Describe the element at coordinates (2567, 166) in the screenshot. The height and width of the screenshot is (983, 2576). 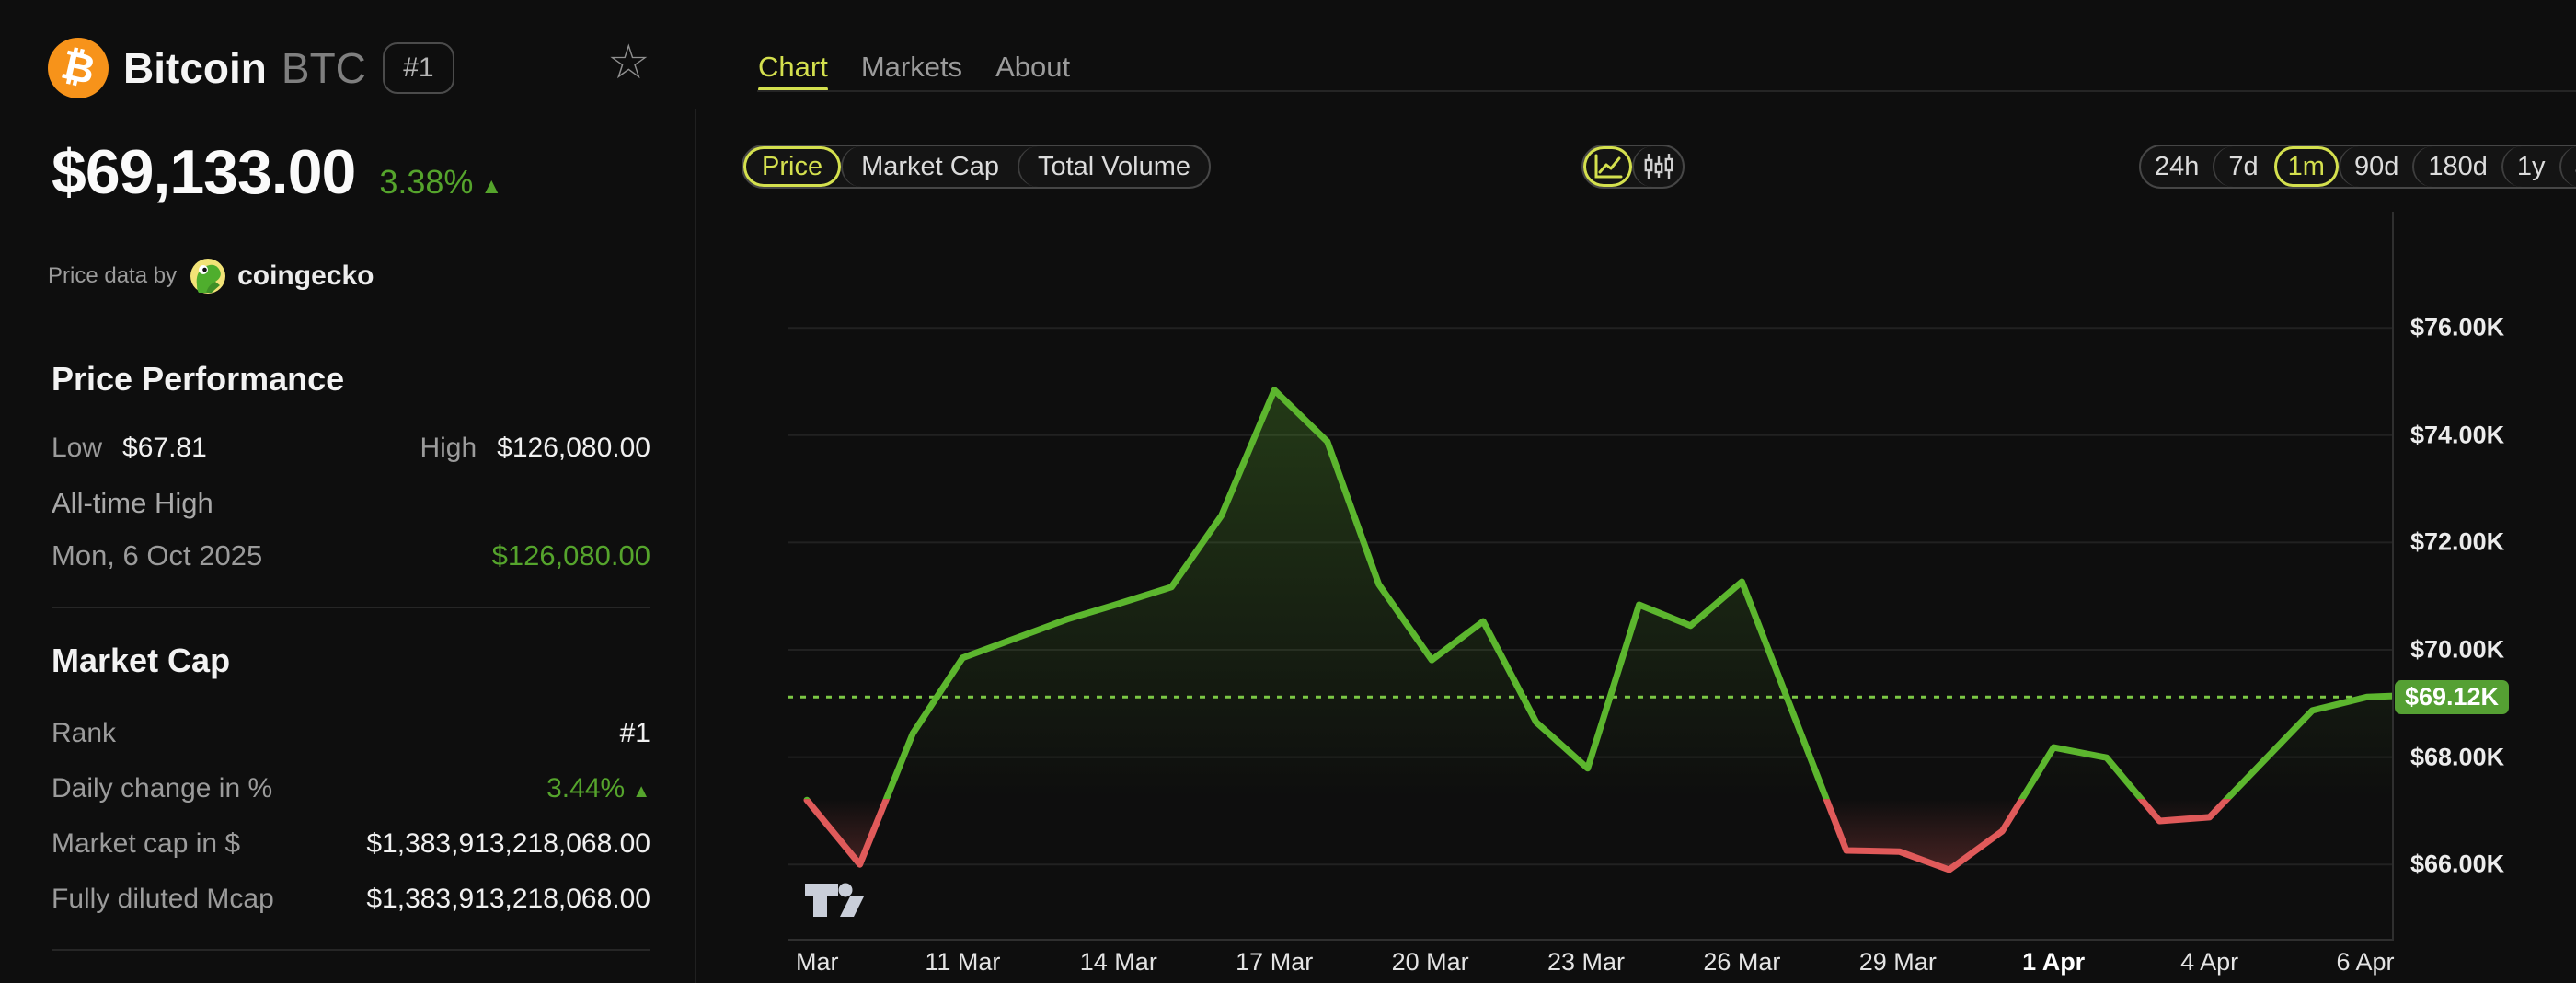
I see `range-all: all` at that location.